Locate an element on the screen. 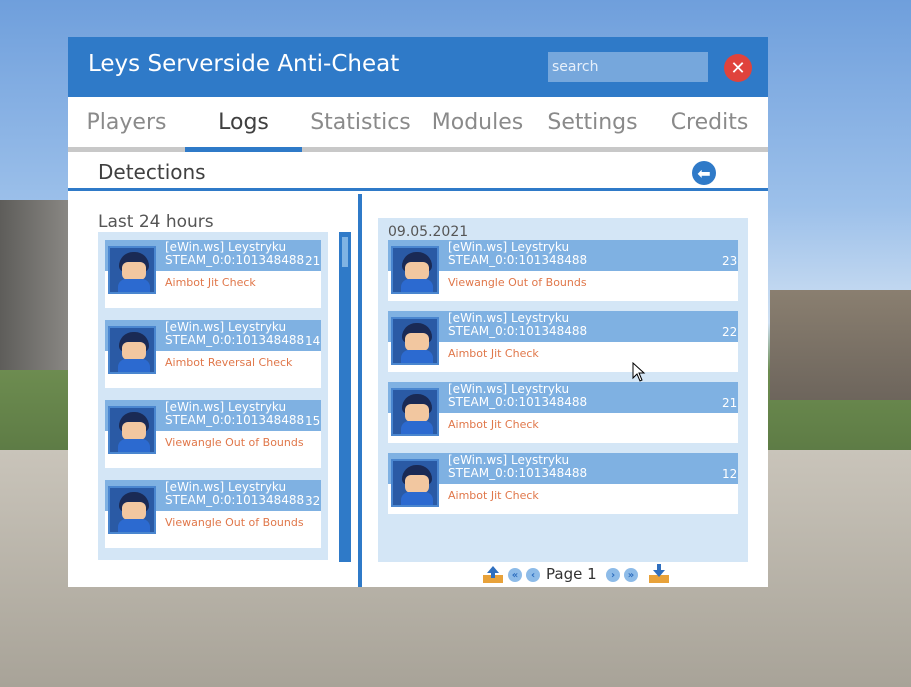 The width and height of the screenshot is (911, 687). back-arrow-icon: ⬅ is located at coordinates (704, 173).